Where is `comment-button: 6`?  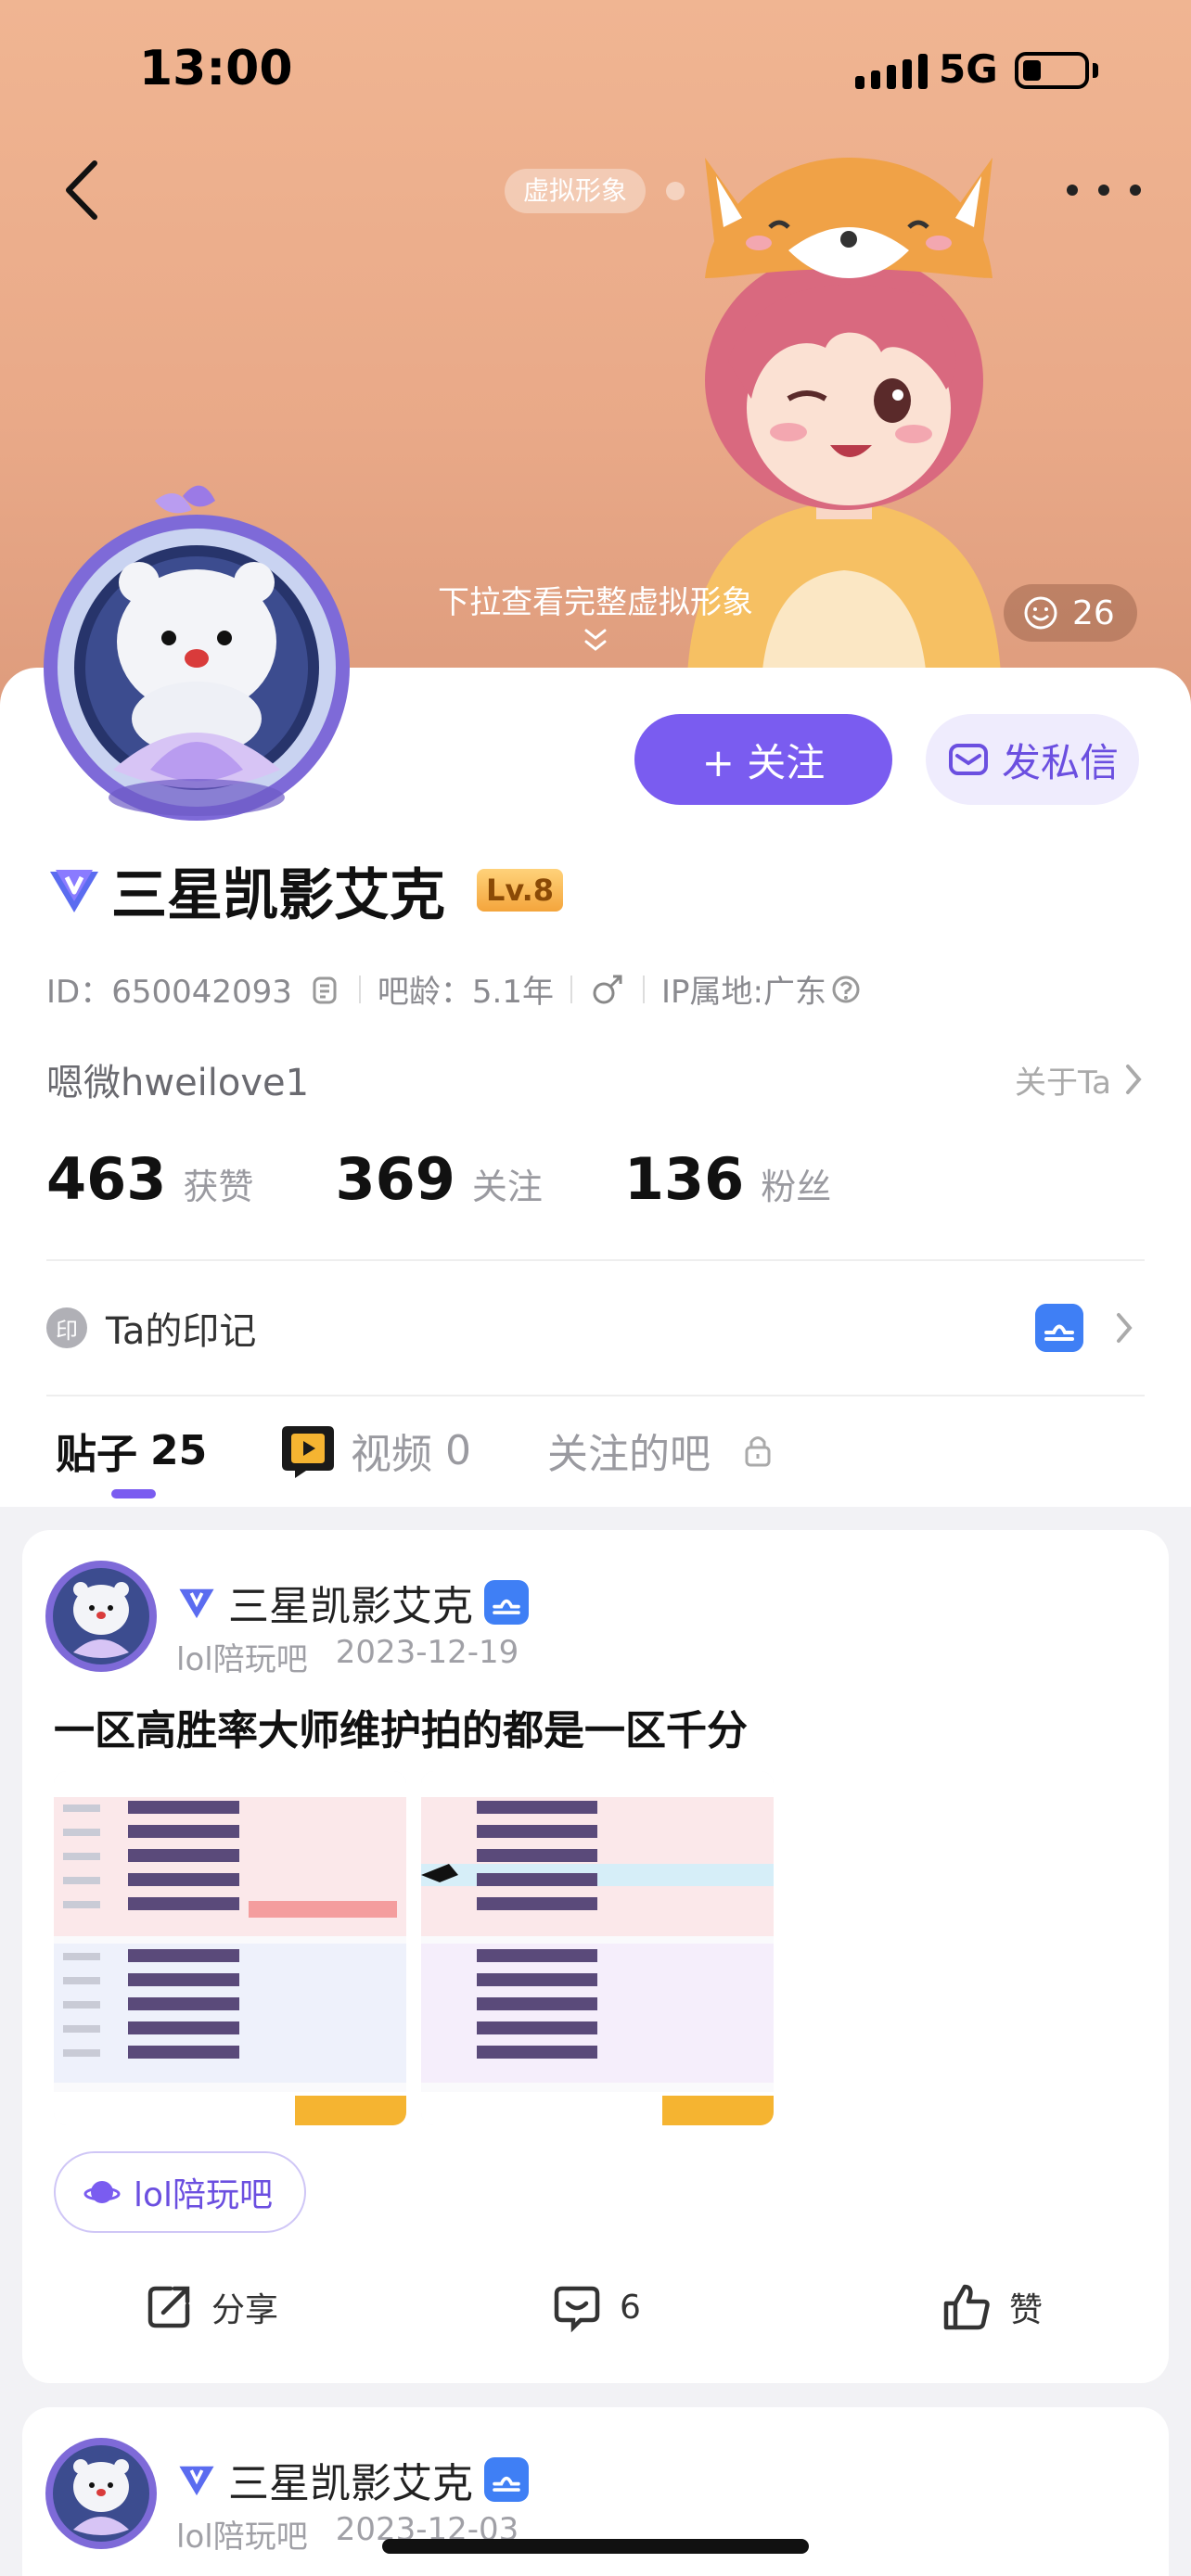
comment-button: 6 is located at coordinates (596, 2307).